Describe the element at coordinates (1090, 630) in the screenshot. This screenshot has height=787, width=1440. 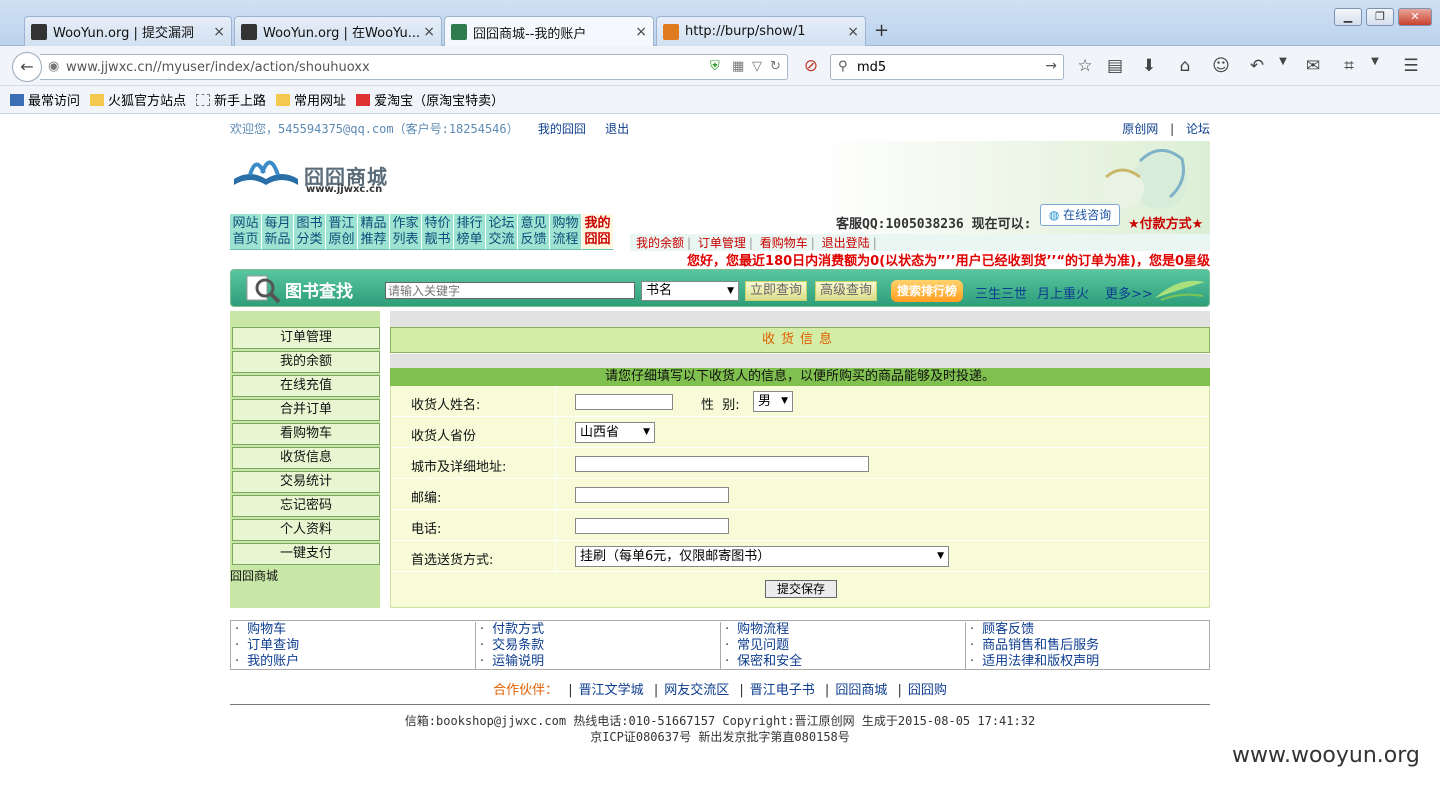
I see `footer-link-feedback: · 顾客反馈` at that location.